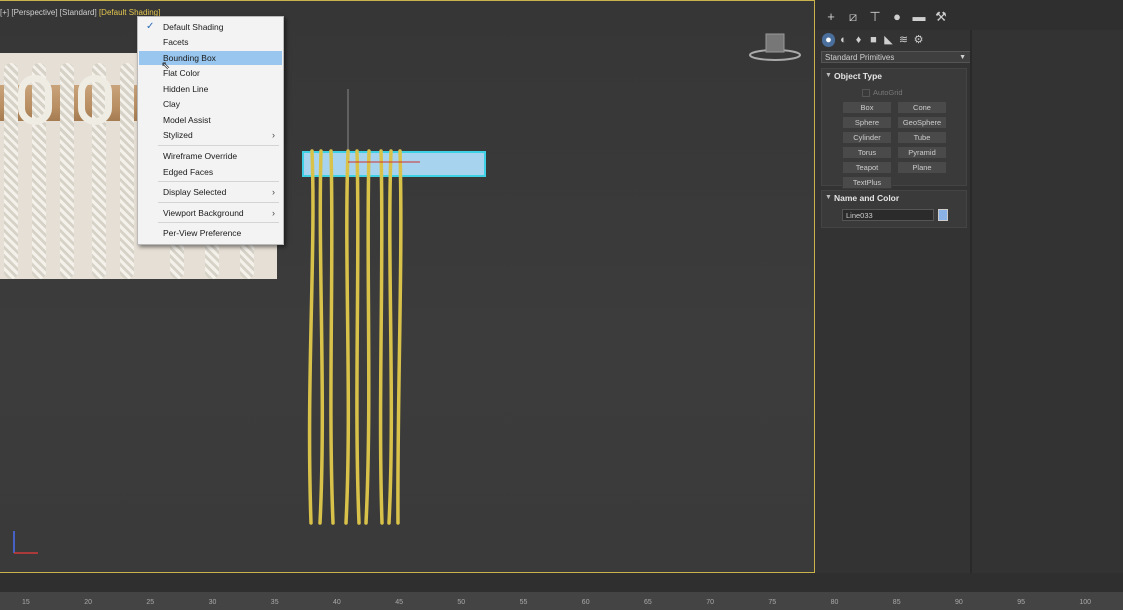 Image resolution: width=1123 pixels, height=610 pixels. Describe the element at coordinates (523, 602) in the screenshot. I see `timeline-tick-label: 55` at that location.